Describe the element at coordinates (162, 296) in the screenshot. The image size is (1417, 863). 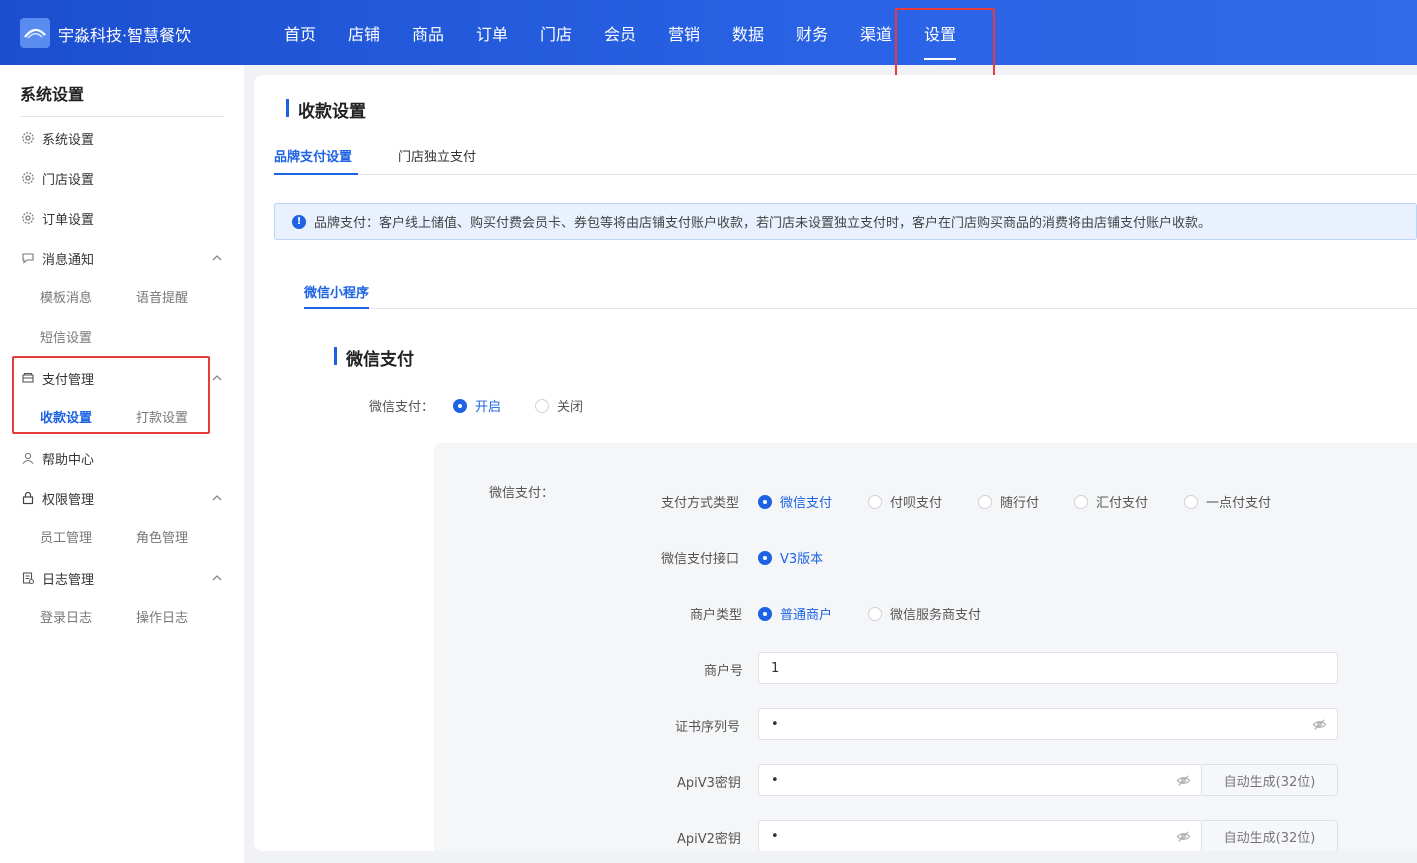
I see `sidebar-sub-voice-alert: 语音提醒` at that location.